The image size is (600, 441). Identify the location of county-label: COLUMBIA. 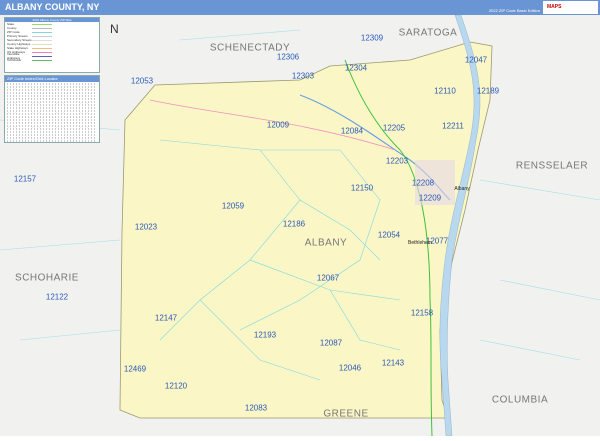
(520, 400).